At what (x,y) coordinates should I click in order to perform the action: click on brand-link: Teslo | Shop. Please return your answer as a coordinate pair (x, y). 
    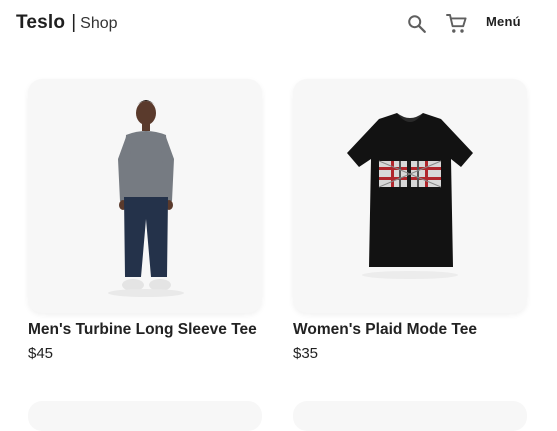
    Looking at the image, I should click on (67, 23).